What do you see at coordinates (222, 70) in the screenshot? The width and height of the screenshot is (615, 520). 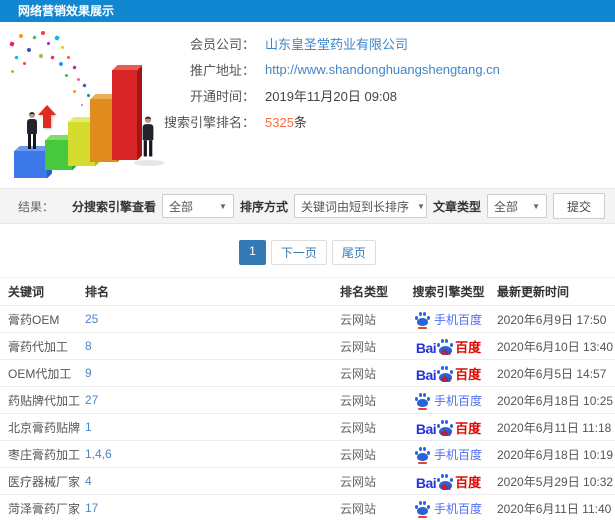 I see `url-label: 推广地址：` at bounding box center [222, 70].